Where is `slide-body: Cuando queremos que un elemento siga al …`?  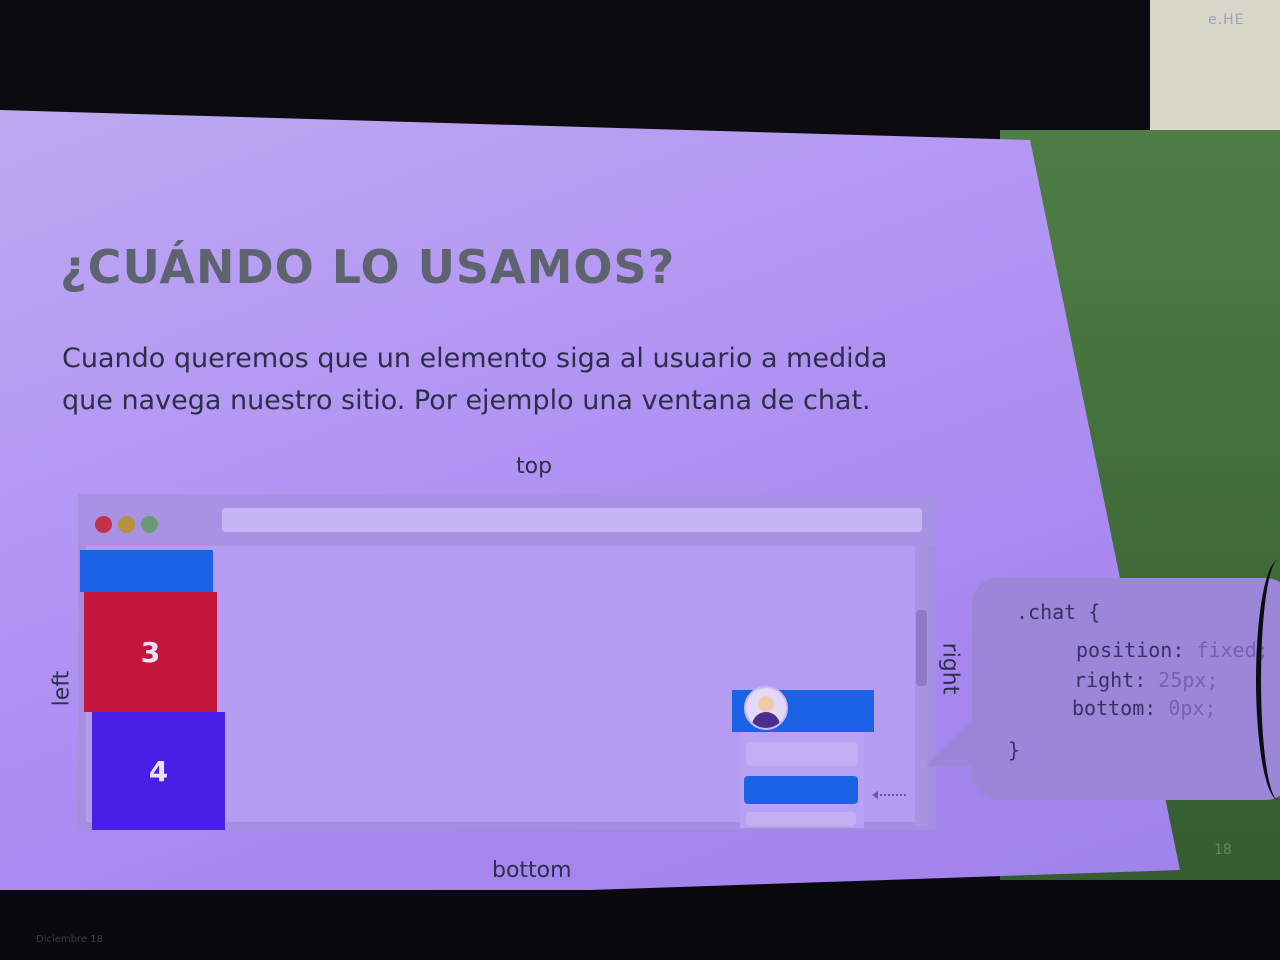 slide-body: Cuando queremos que un elemento siga al … is located at coordinates (527, 380).